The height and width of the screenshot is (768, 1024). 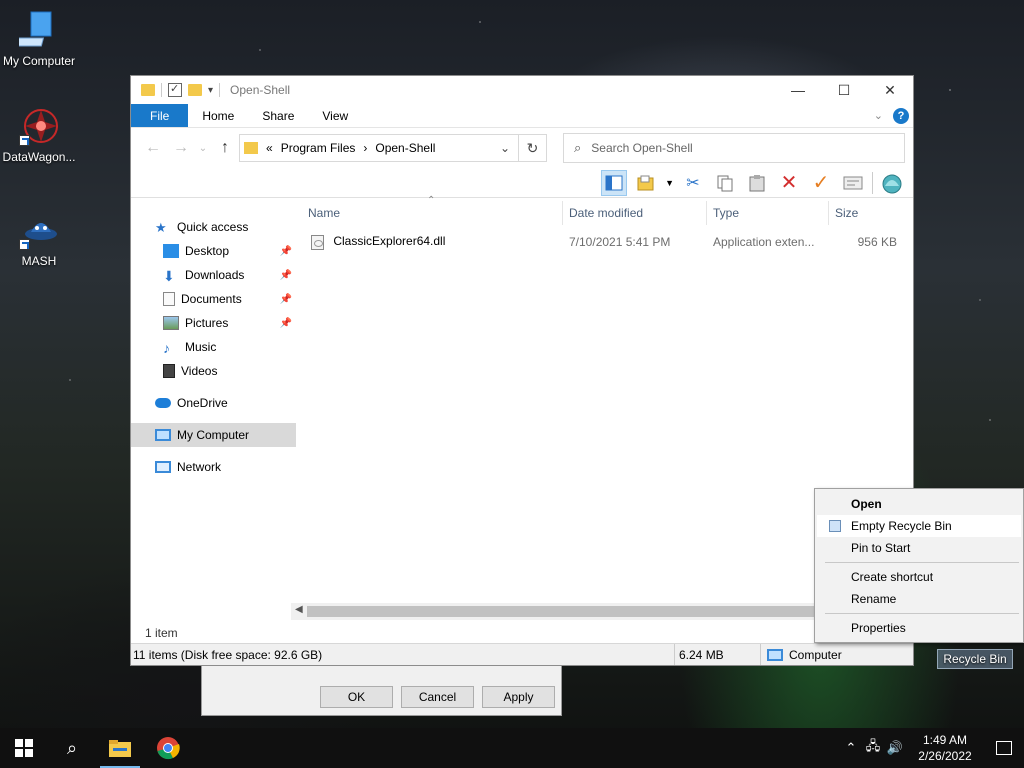 I want to click on delete-icon: ✕, so click(x=789, y=183).